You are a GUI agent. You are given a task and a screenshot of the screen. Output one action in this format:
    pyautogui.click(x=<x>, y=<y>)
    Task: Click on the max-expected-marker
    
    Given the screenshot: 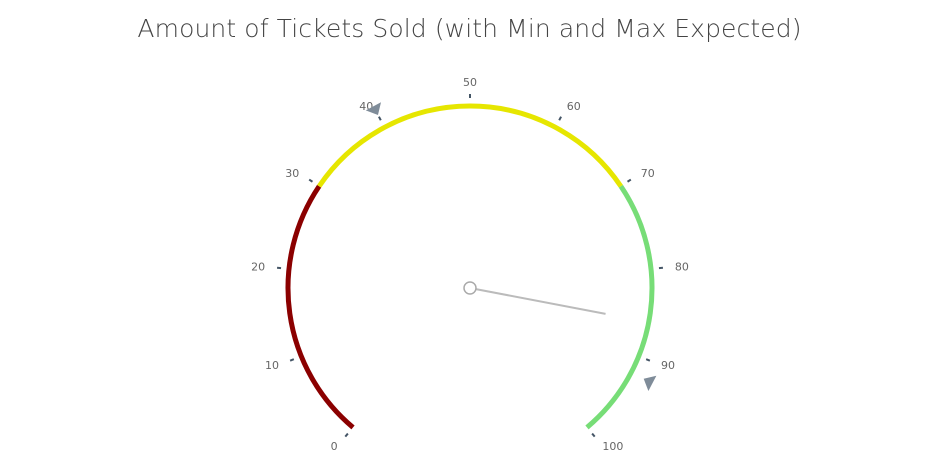 What is the action you would take?
    pyautogui.click(x=650, y=383)
    